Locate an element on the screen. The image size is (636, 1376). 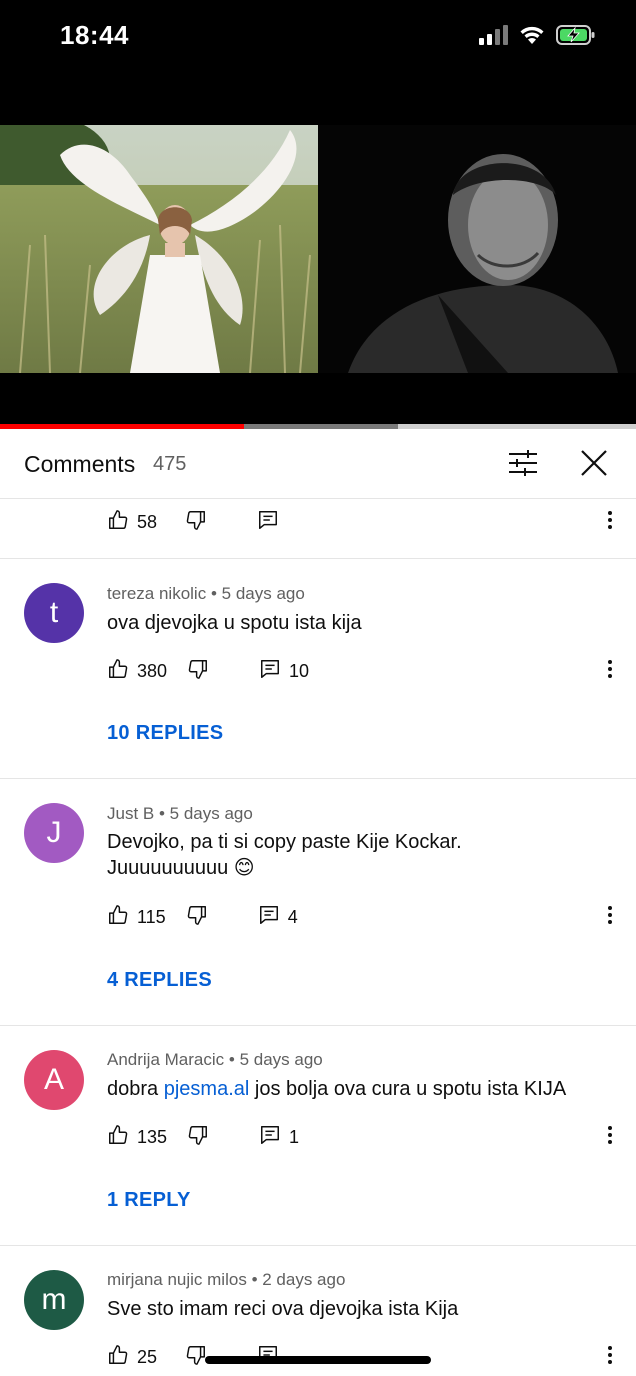
filter-button is located at coordinates (523, 465).